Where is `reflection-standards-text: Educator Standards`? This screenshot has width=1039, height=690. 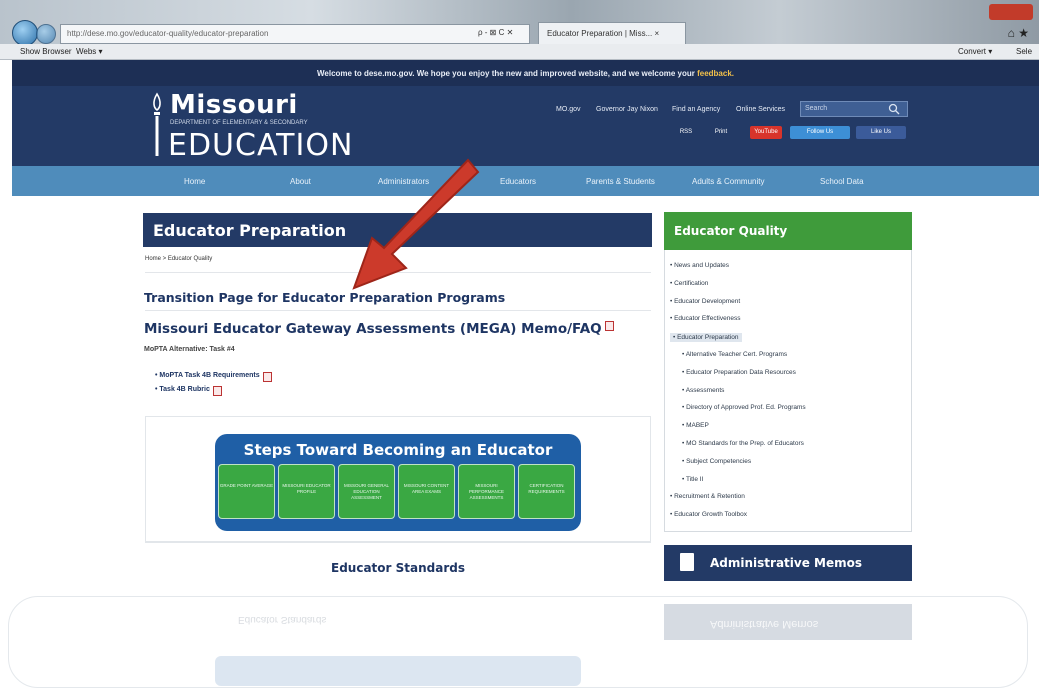
reflection-standards-text: Educator Standards is located at coordinates (282, 619).